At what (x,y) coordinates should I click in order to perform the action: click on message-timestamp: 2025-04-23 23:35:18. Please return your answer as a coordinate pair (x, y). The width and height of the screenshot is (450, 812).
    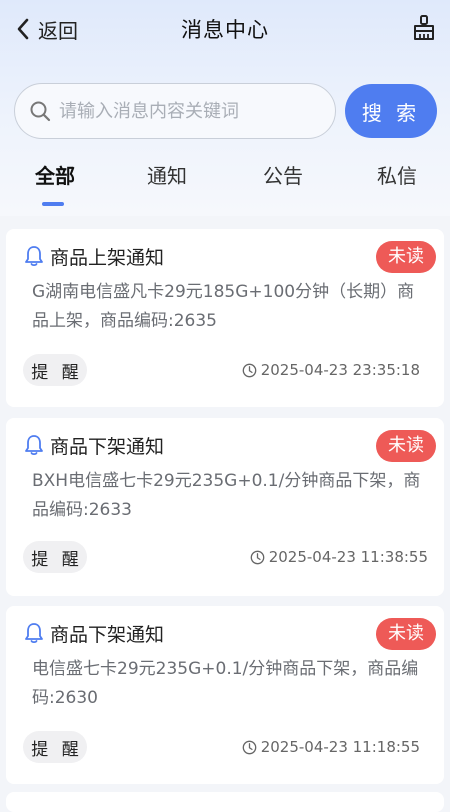
    Looking at the image, I should click on (340, 370).